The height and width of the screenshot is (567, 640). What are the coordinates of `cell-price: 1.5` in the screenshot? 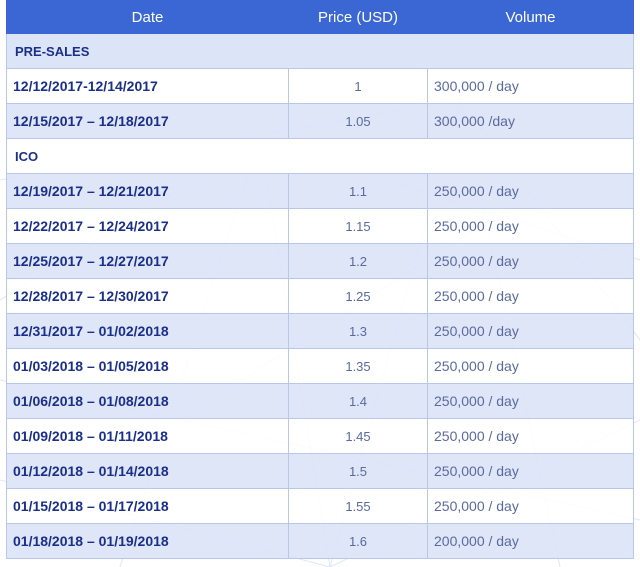 It's located at (358, 471).